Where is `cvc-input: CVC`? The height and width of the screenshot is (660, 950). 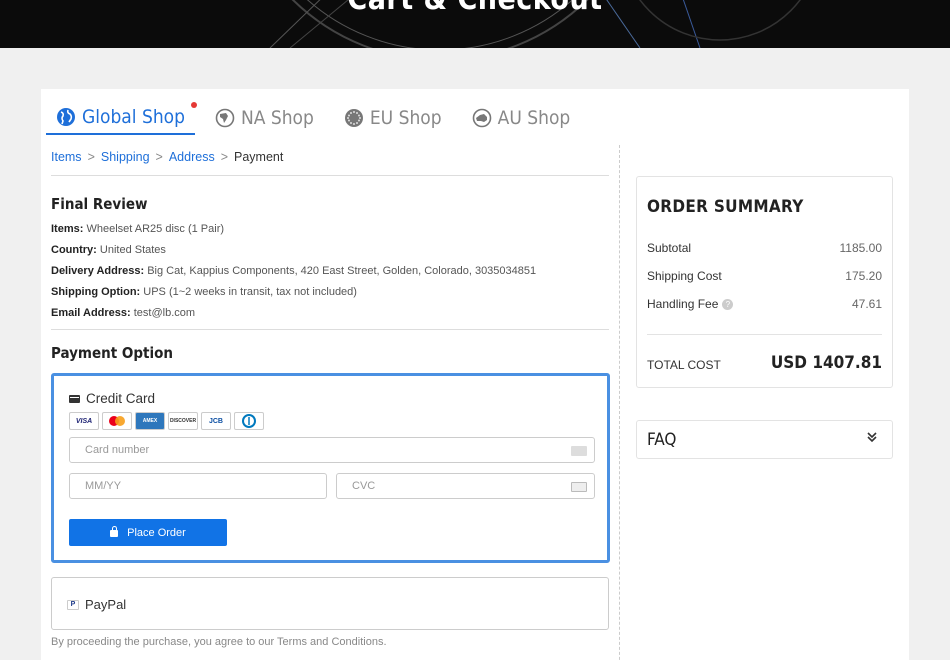
cvc-input: CVC is located at coordinates (465, 486).